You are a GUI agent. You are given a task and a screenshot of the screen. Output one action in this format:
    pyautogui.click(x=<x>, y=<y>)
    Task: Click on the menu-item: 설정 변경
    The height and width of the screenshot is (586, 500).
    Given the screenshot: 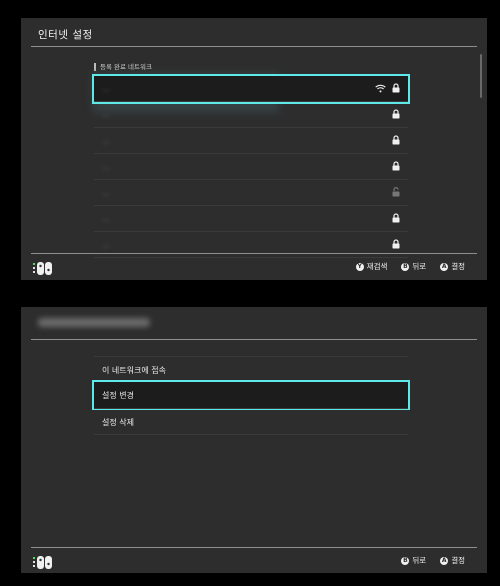 What is the action you would take?
    pyautogui.click(x=251, y=395)
    